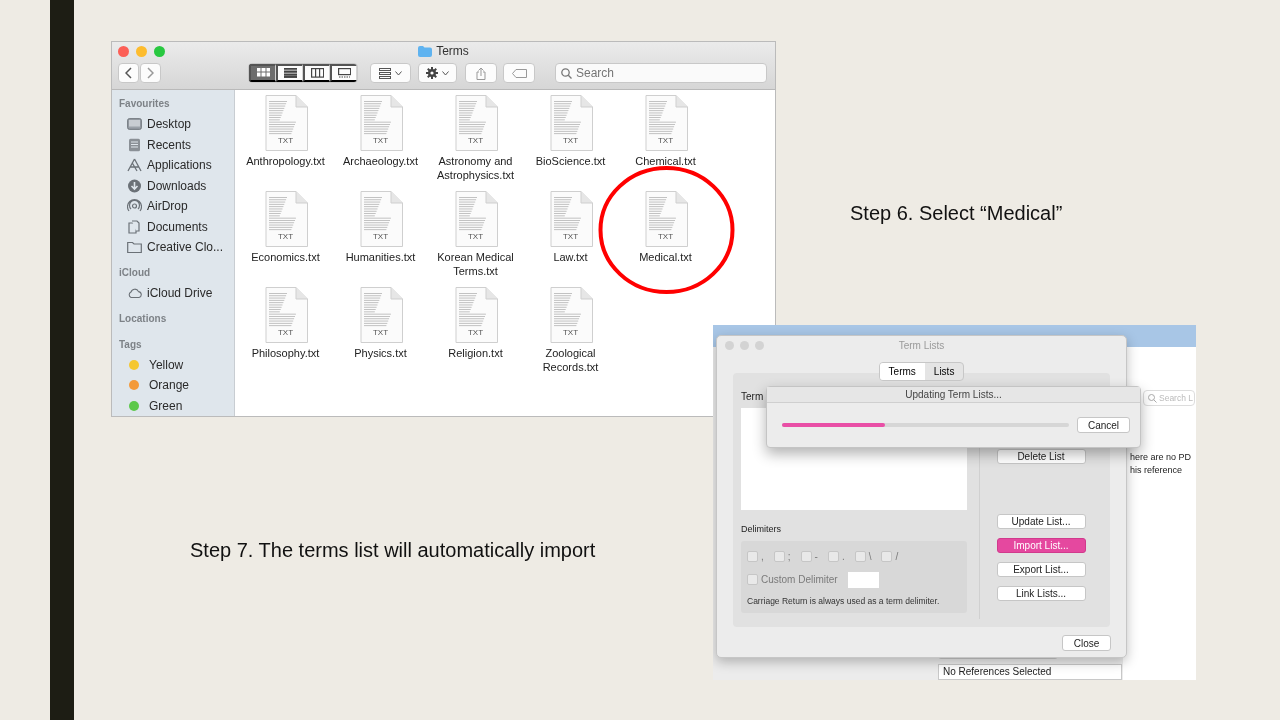 This screenshot has height=720, width=1280. I want to click on file-name: Physics.txt, so click(380, 353).